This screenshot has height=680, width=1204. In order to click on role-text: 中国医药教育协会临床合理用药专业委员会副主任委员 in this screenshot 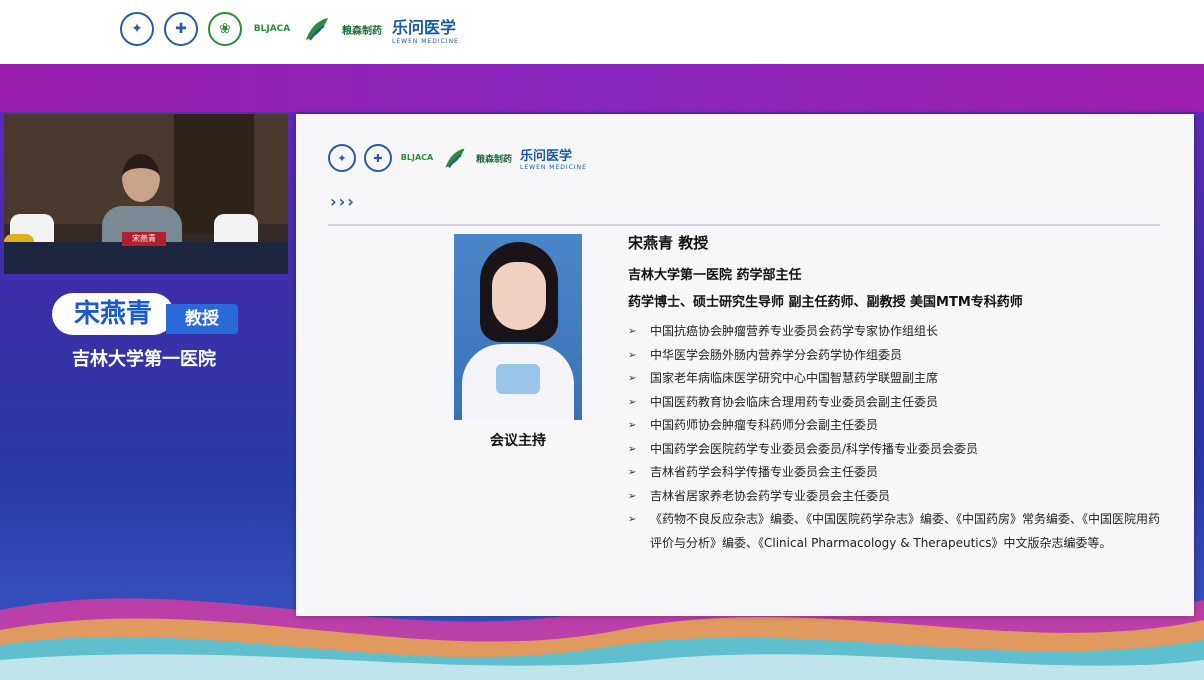, I will do `click(794, 401)`.